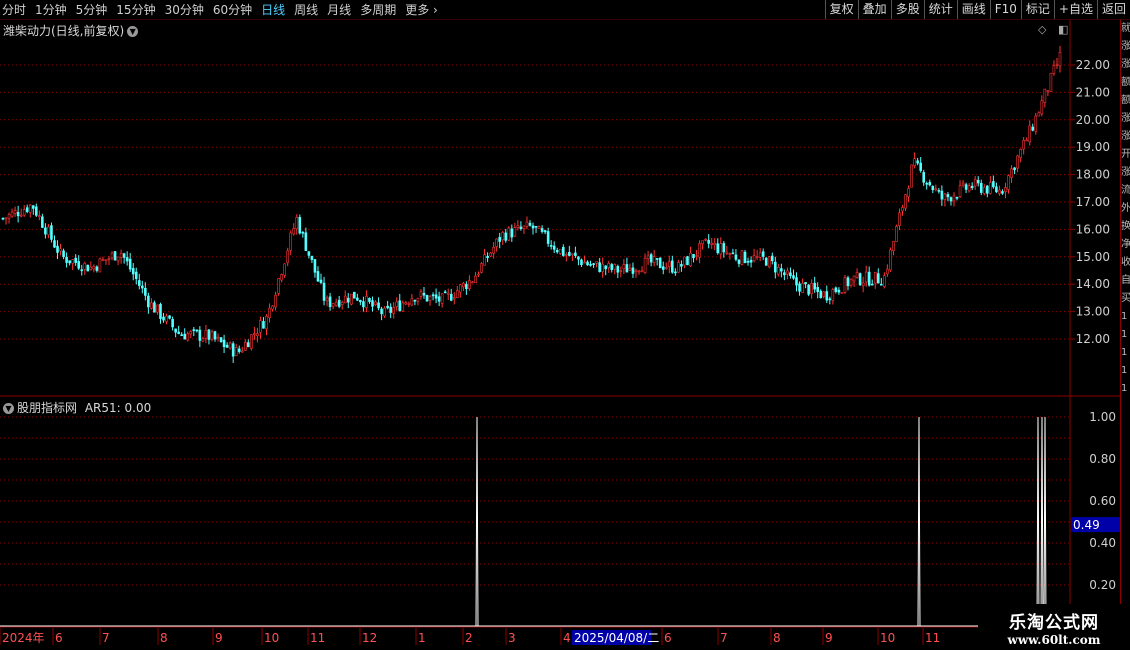 The image size is (1130, 650). I want to click on quote-sidebar-strip: 就涨涨额额涨涨开涨流外换净收自买11111, so click(1125, 325).